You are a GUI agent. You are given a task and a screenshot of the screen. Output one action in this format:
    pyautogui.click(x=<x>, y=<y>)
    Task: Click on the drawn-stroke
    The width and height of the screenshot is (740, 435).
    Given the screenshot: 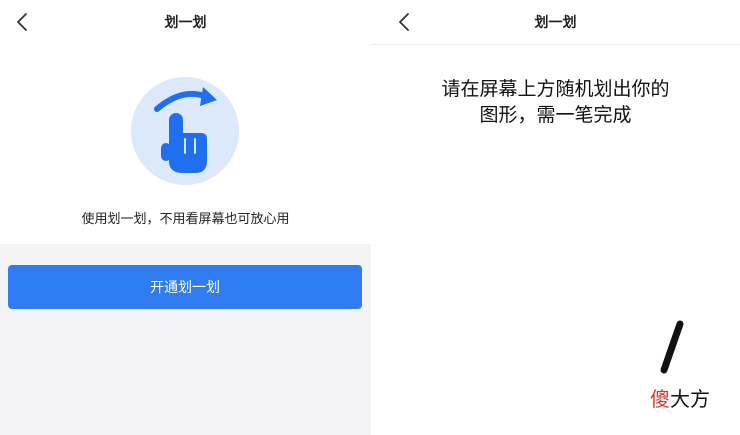 What is the action you would take?
    pyautogui.click(x=672, y=347)
    